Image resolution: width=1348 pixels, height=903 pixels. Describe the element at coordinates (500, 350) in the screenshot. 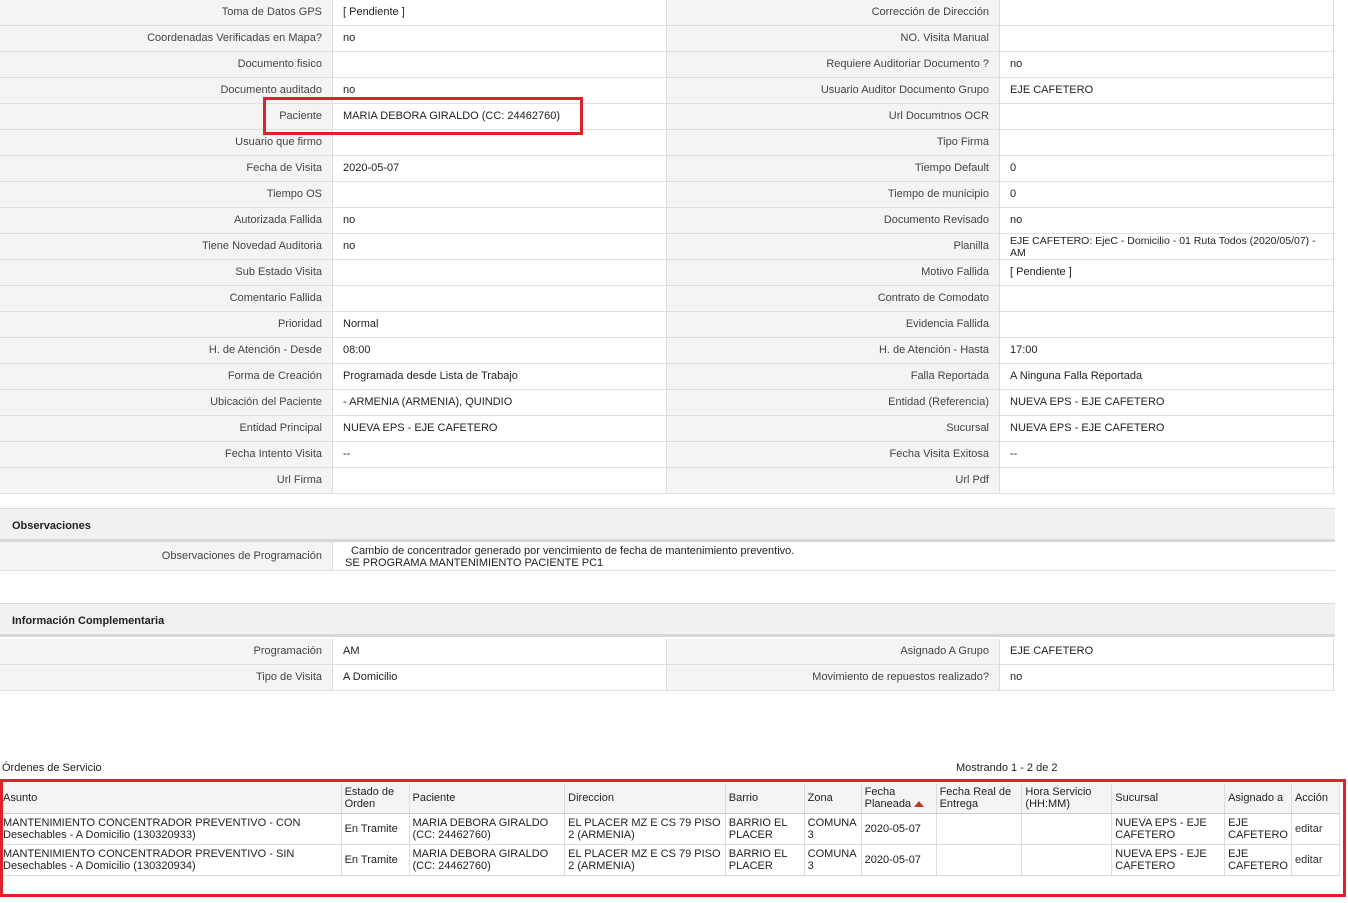

I see `detail-value: 08:00` at that location.